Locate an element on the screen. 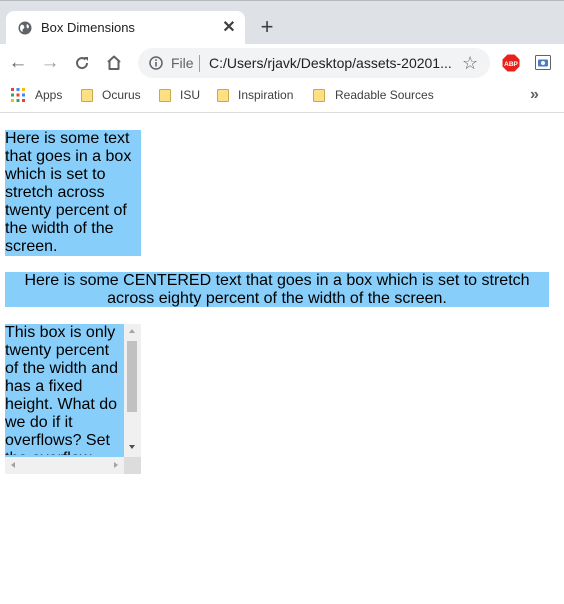 This screenshot has width=564, height=604. globe-icon is located at coordinates (25, 28).